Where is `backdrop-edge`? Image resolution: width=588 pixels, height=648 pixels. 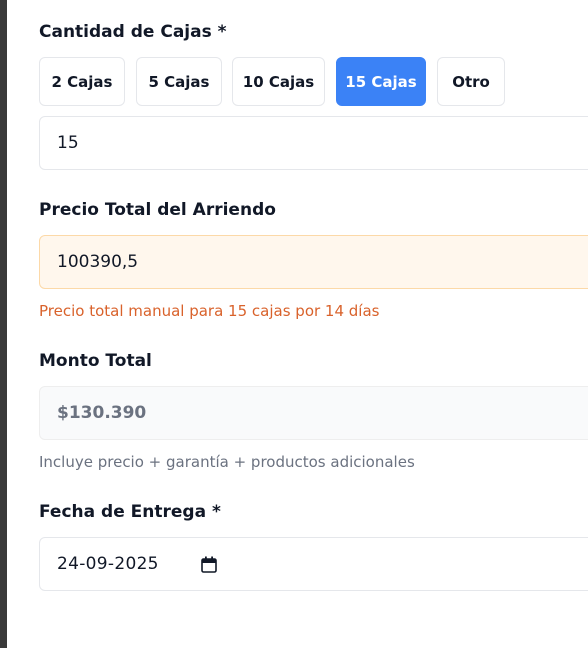 backdrop-edge is located at coordinates (3, 324).